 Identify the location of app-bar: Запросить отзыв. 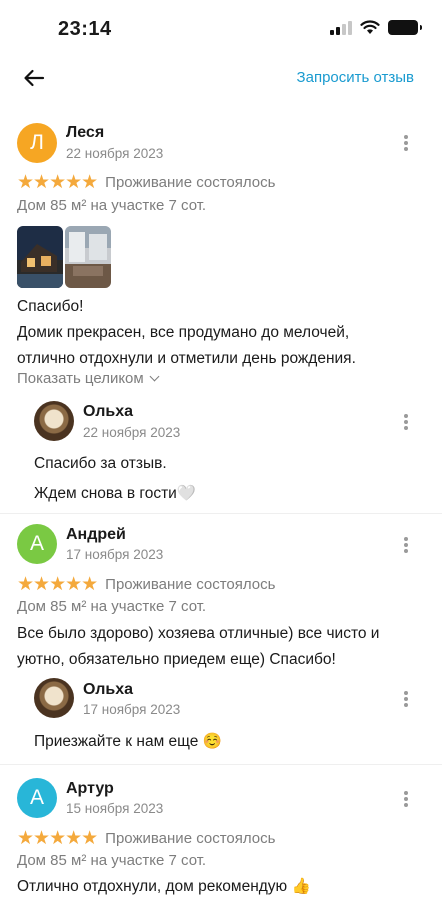
(221, 80).